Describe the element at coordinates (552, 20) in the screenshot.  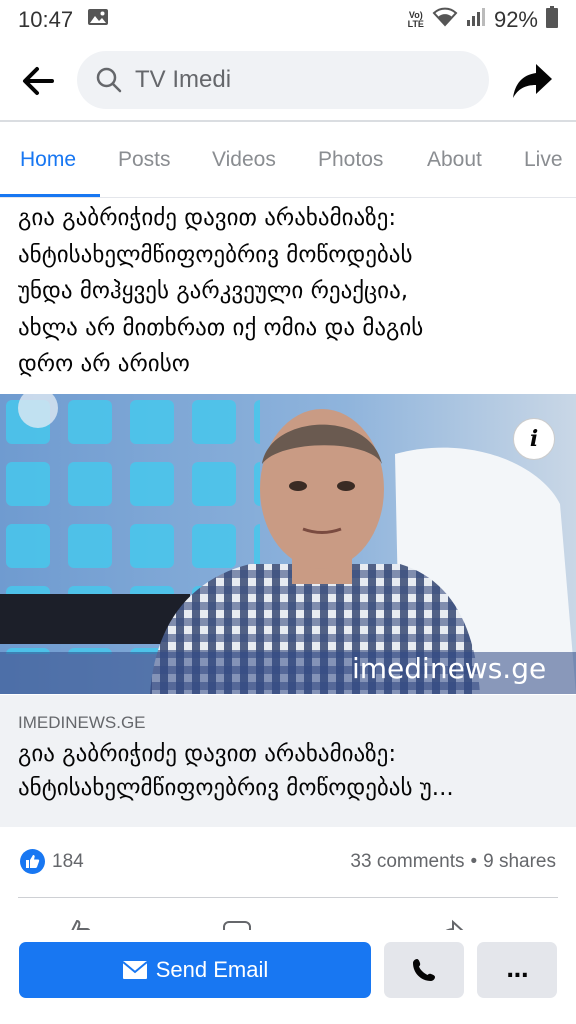
I see `battery-icon` at that location.